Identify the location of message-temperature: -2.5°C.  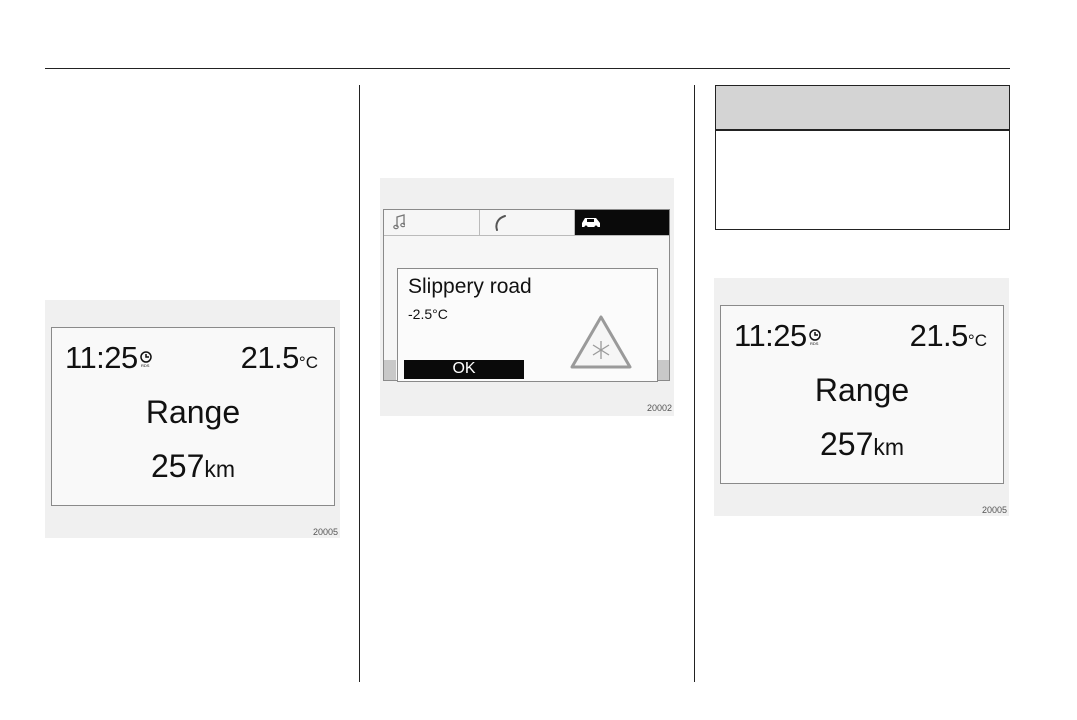
(428, 314).